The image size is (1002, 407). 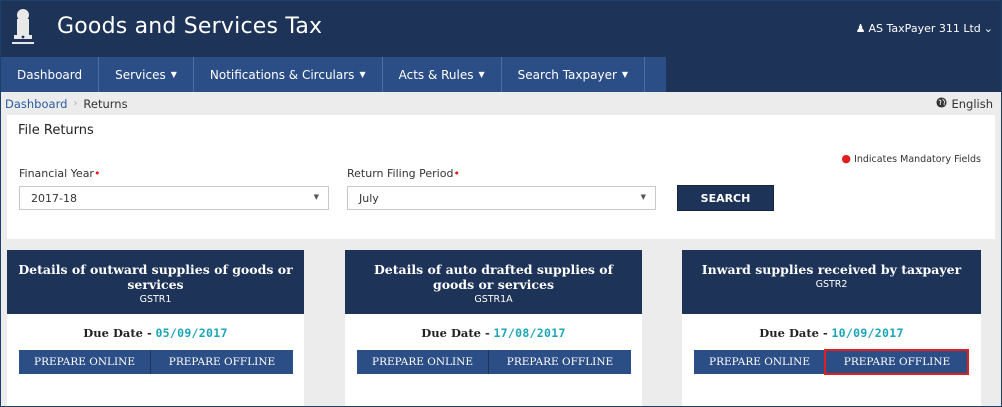 I want to click on nav-item-dashboard: Dashboard, so click(x=50, y=74).